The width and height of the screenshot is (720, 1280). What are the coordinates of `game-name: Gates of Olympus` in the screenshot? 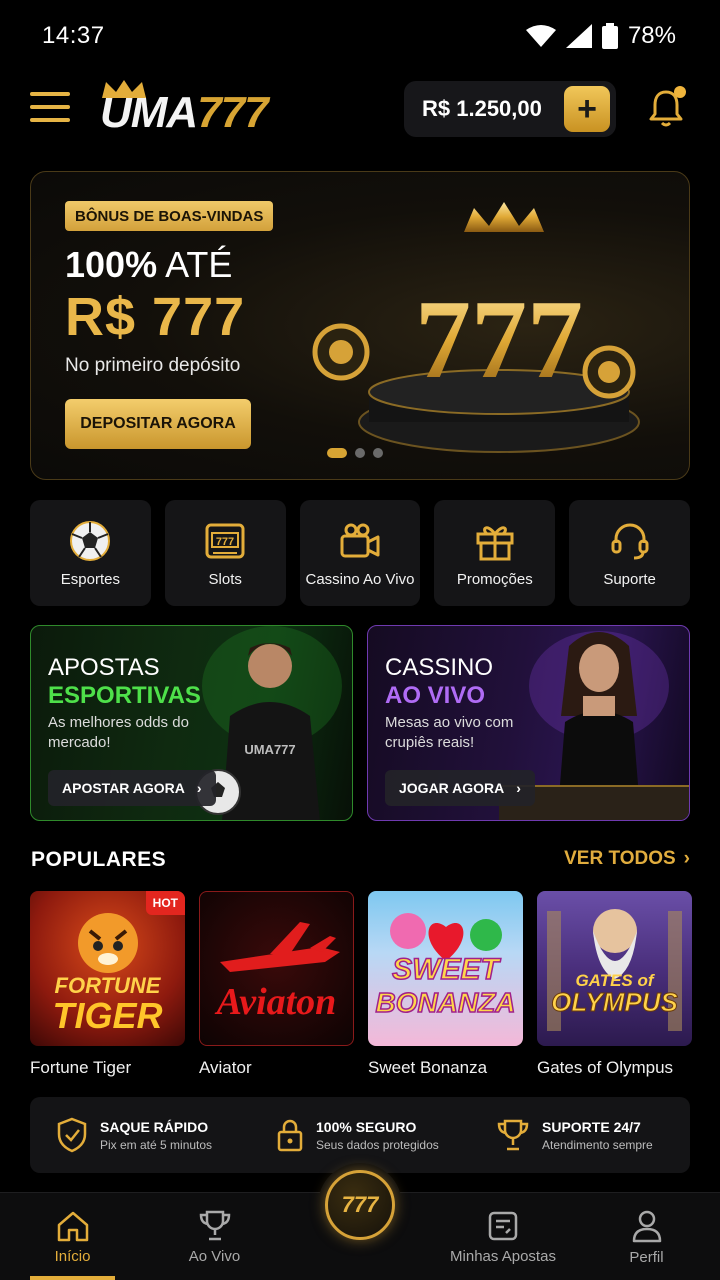 It's located at (605, 1067).